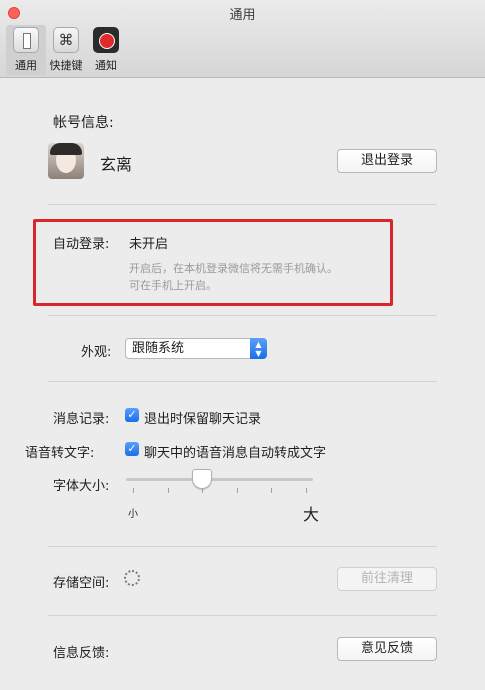 This screenshot has width=485, height=690. What do you see at coordinates (96, 352) in the screenshot?
I see `appearance-label: 外观:` at bounding box center [96, 352].